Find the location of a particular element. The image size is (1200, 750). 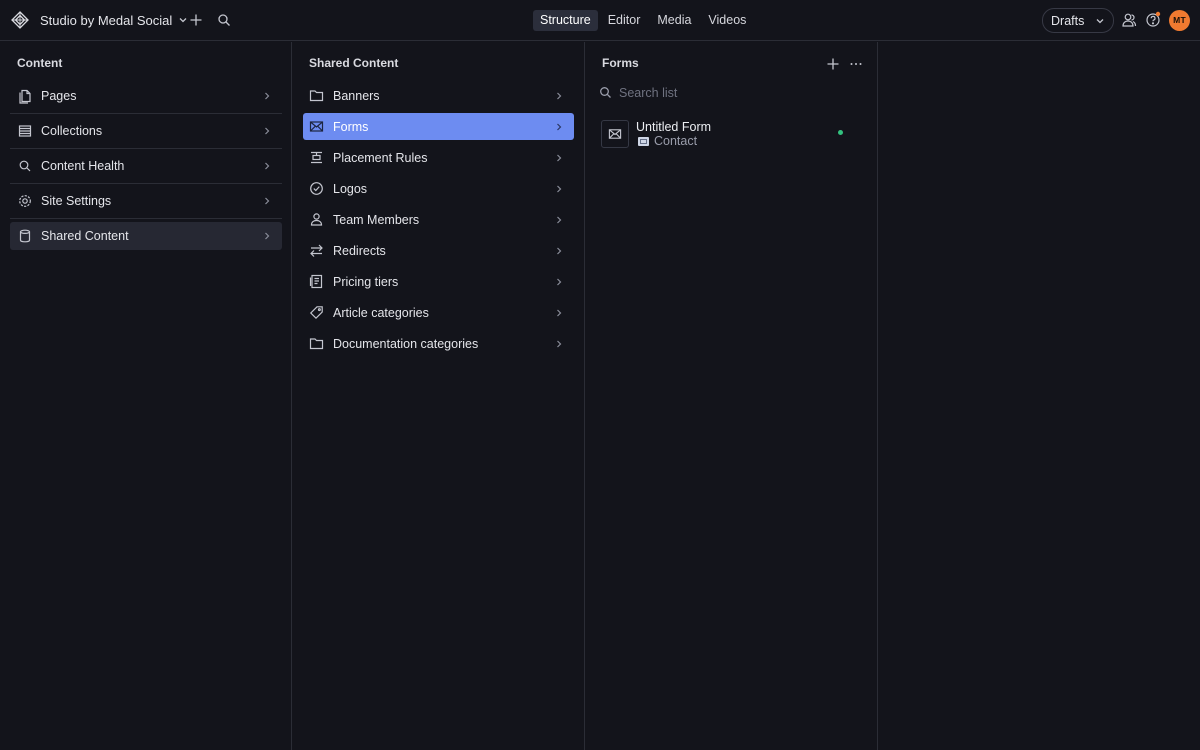

perspective-dropdown: Drafts is located at coordinates (1078, 20).